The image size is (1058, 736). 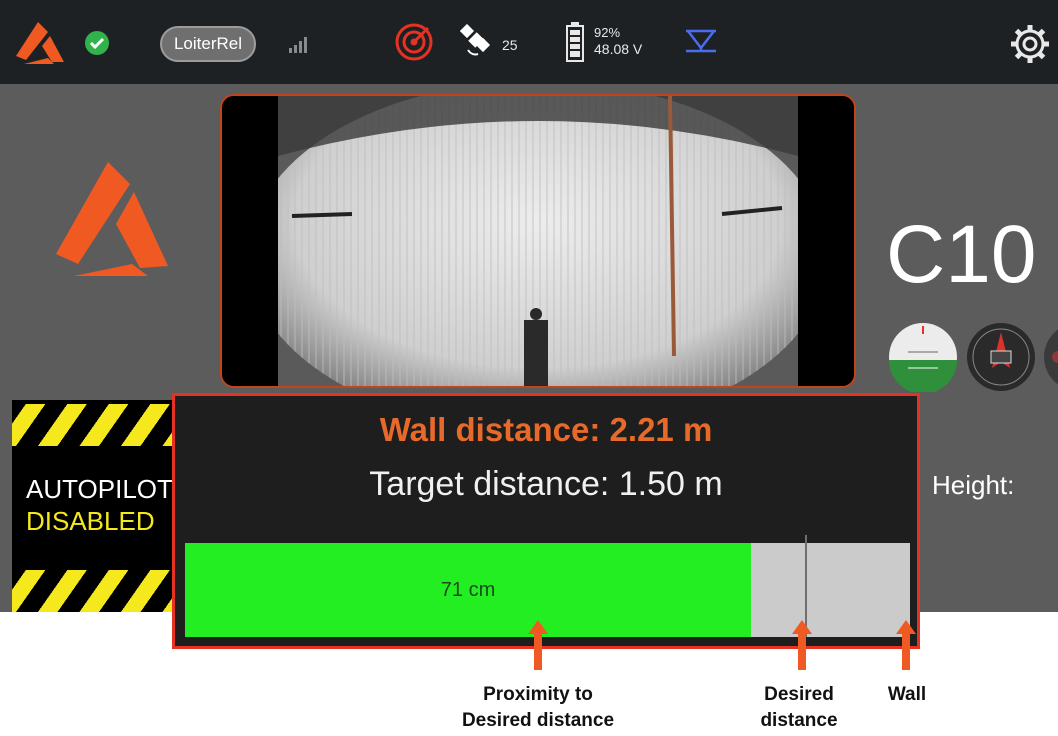 What do you see at coordinates (923, 357) in the screenshot?
I see `attitude-indicator-icon` at bounding box center [923, 357].